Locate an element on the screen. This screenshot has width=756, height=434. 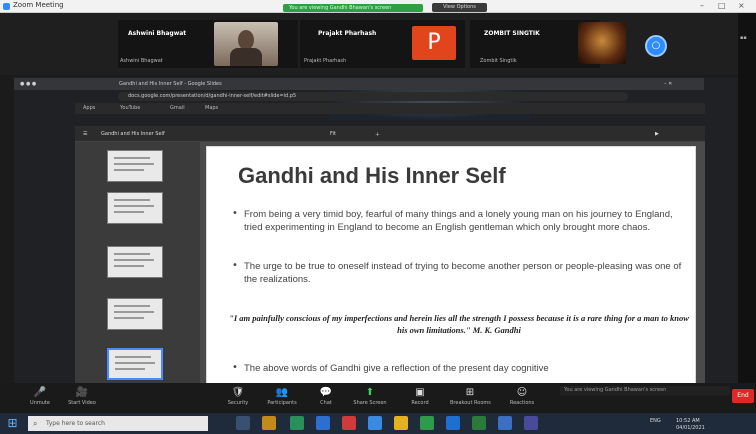
edge-icon is located at coordinates (297, 423).